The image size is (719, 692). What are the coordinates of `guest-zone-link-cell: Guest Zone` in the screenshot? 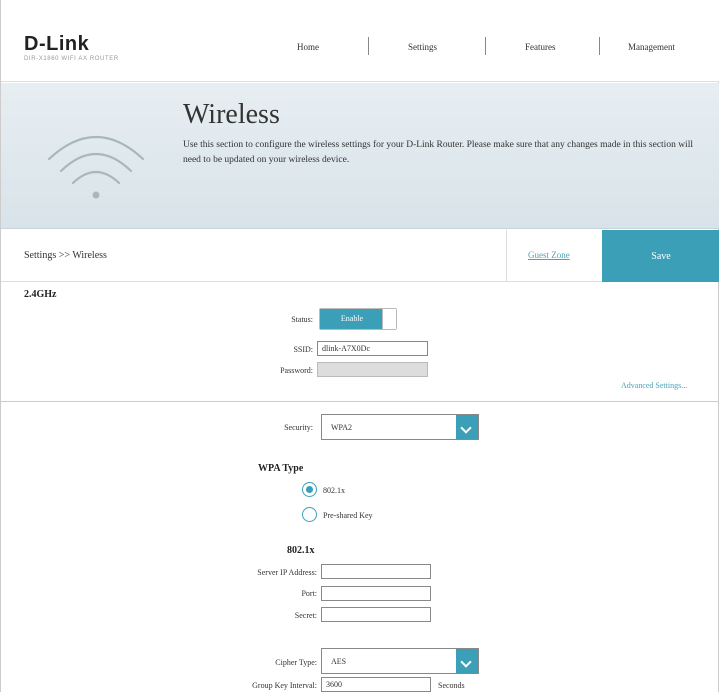 It's located at (553, 256).